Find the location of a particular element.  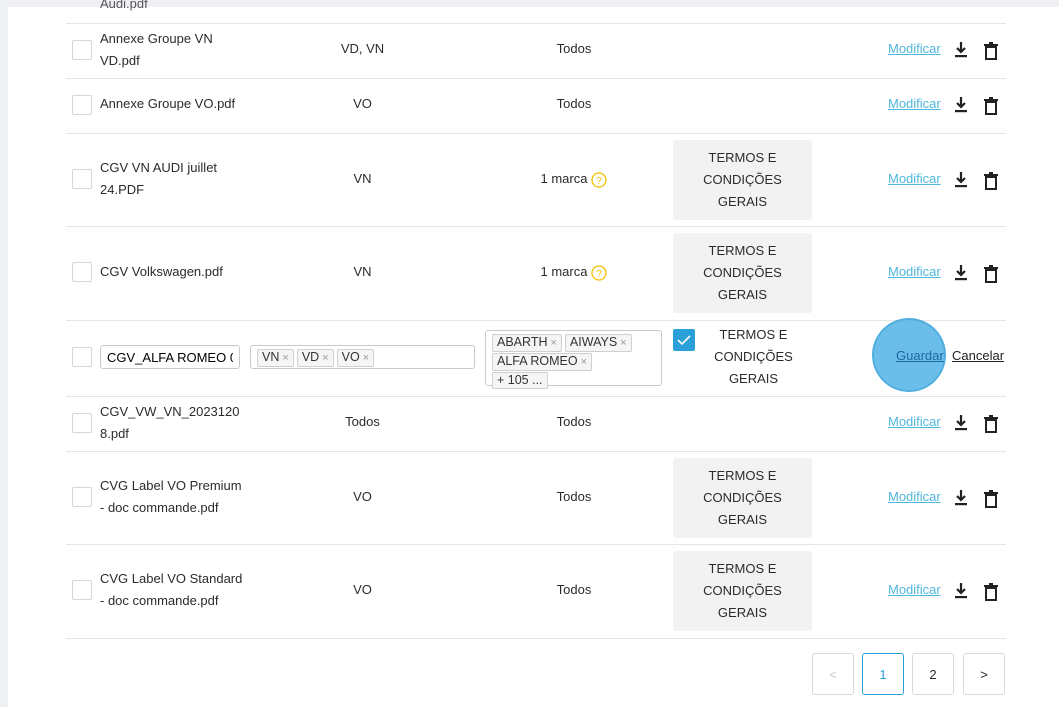

file-name: CGV Volkswagen.pdf is located at coordinates (161, 271).